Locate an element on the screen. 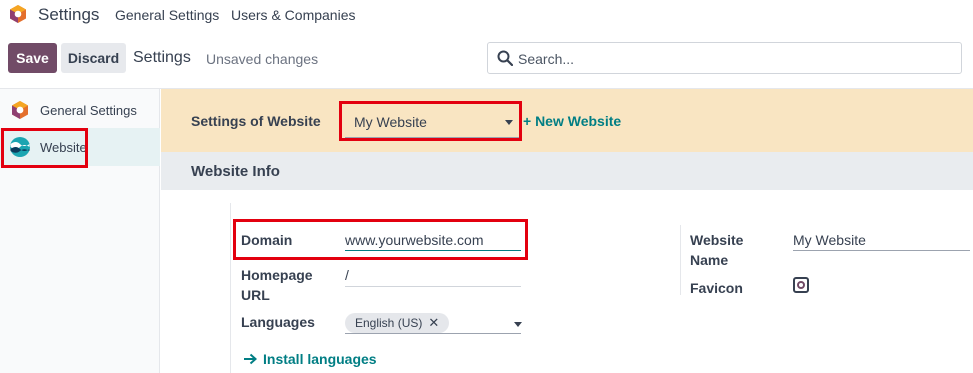  search-box is located at coordinates (724, 58).